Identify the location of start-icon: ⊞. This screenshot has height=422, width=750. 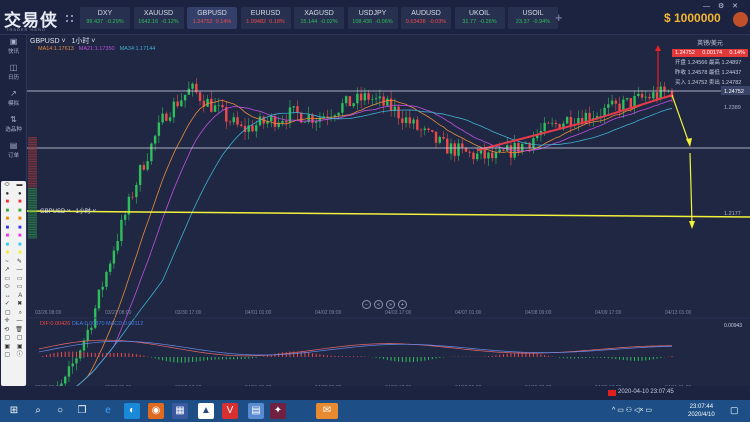
(14, 411).